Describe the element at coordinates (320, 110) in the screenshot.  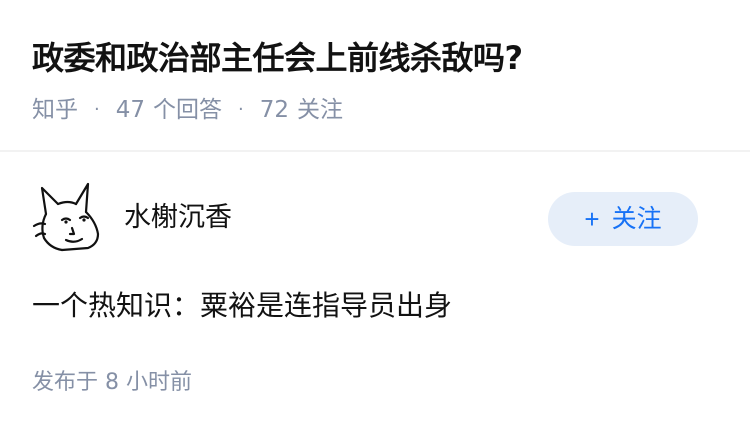
I see `follower-count-label: 关注` at that location.